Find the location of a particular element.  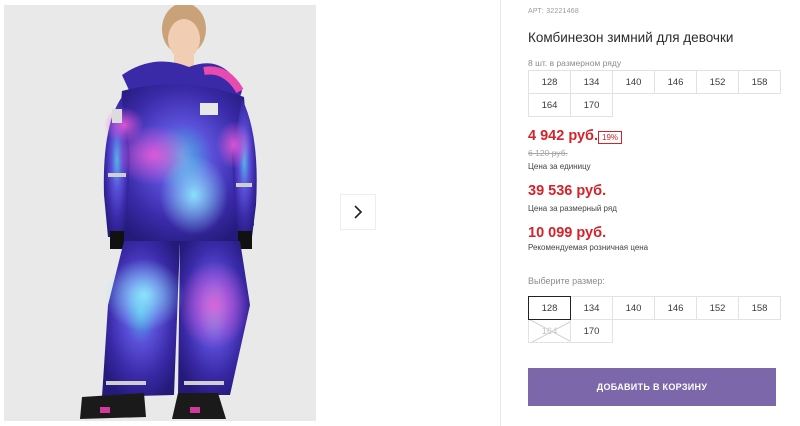

size-option-170: 170 is located at coordinates (591, 331).